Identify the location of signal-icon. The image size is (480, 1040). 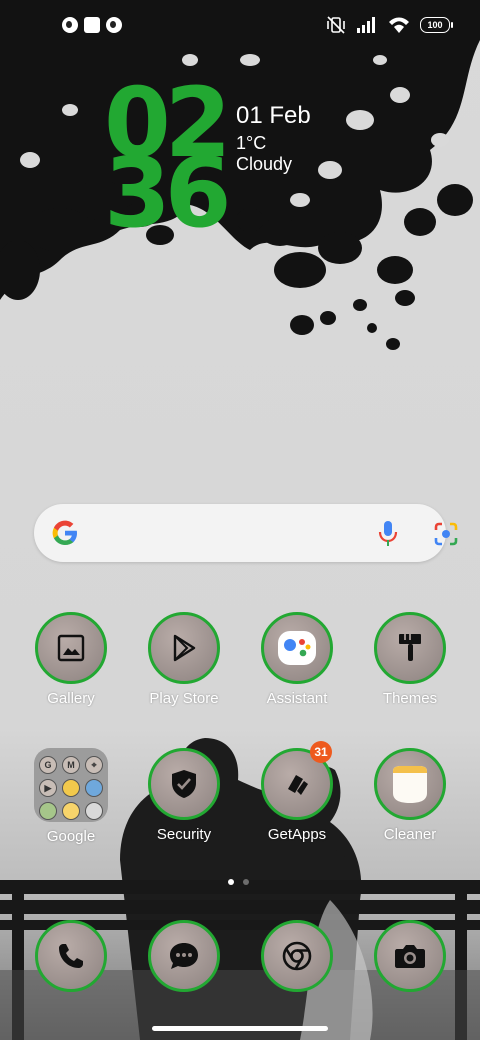
(366, 25).